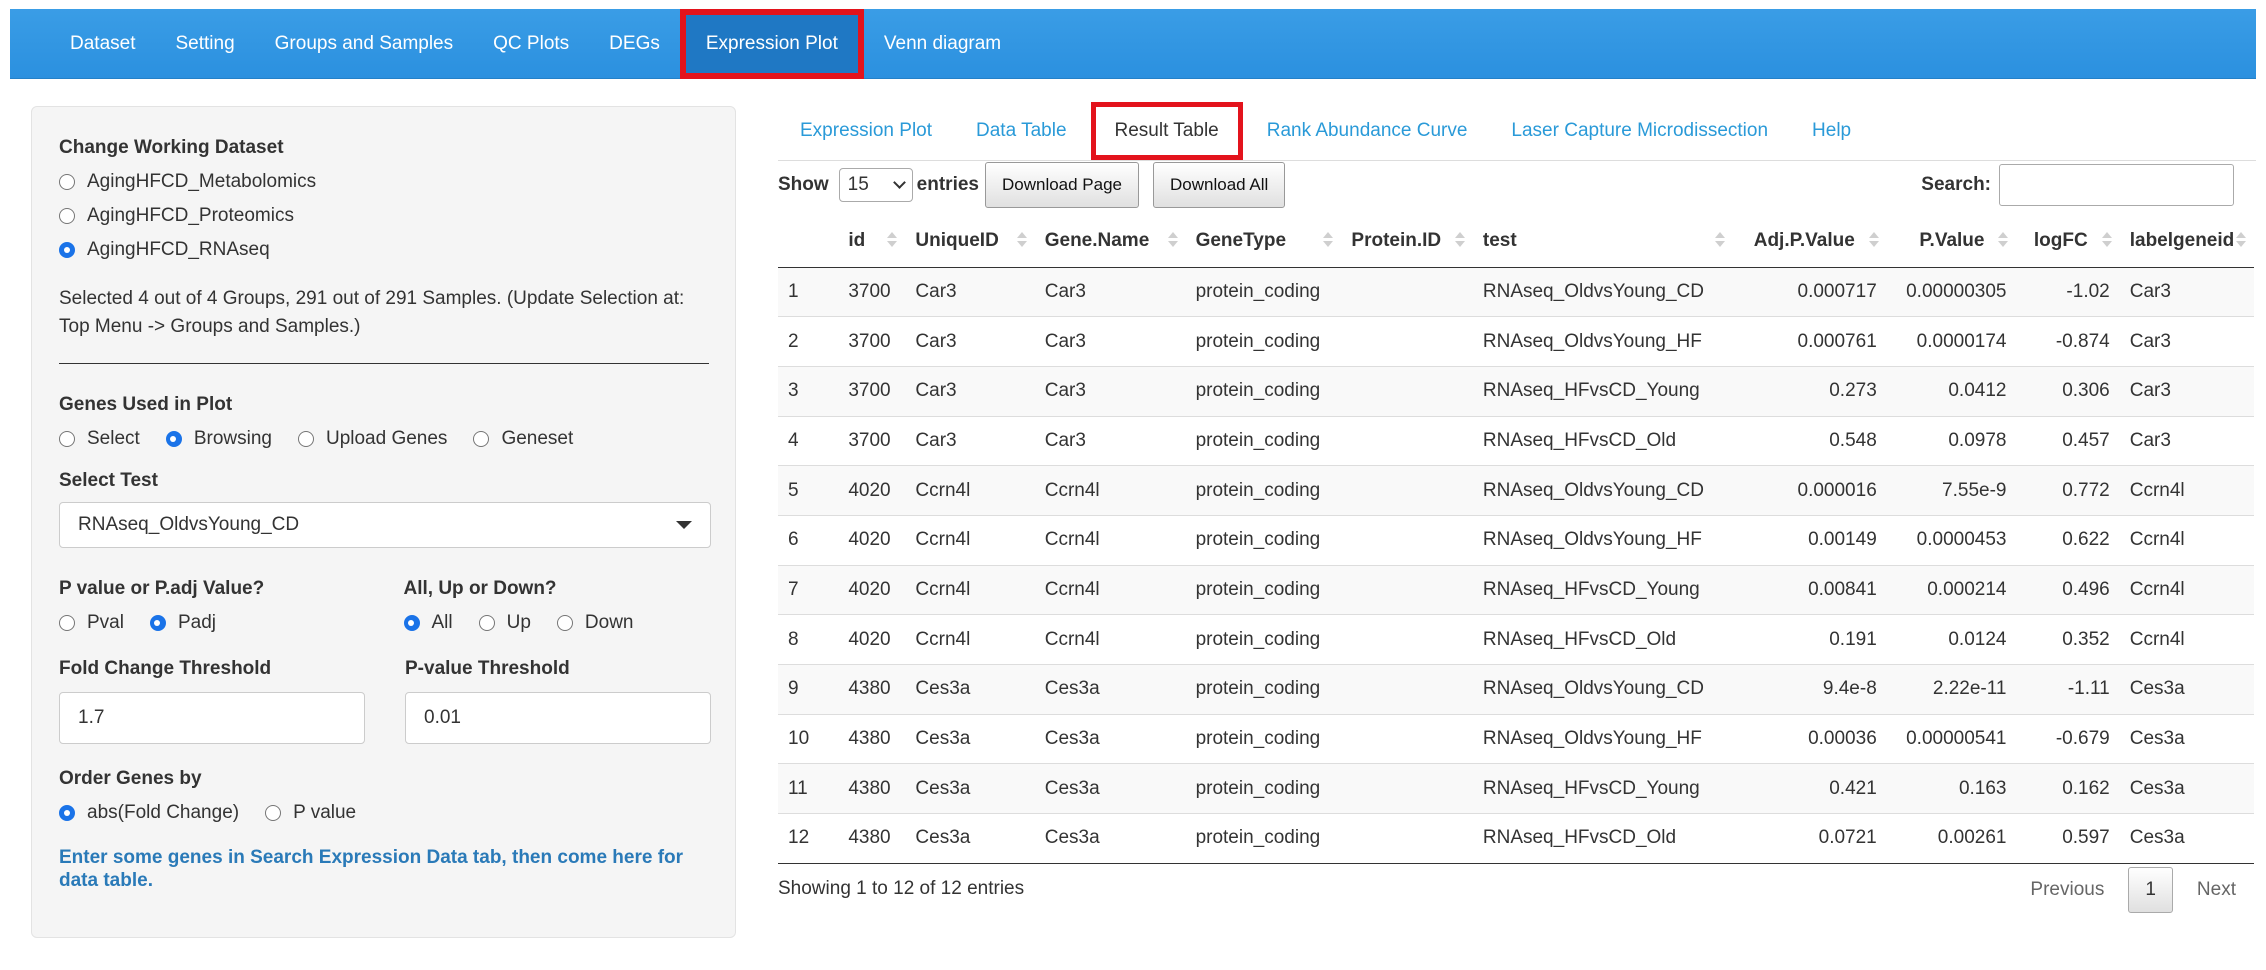  I want to click on fc-threshold-input: 1.7, so click(212, 718).